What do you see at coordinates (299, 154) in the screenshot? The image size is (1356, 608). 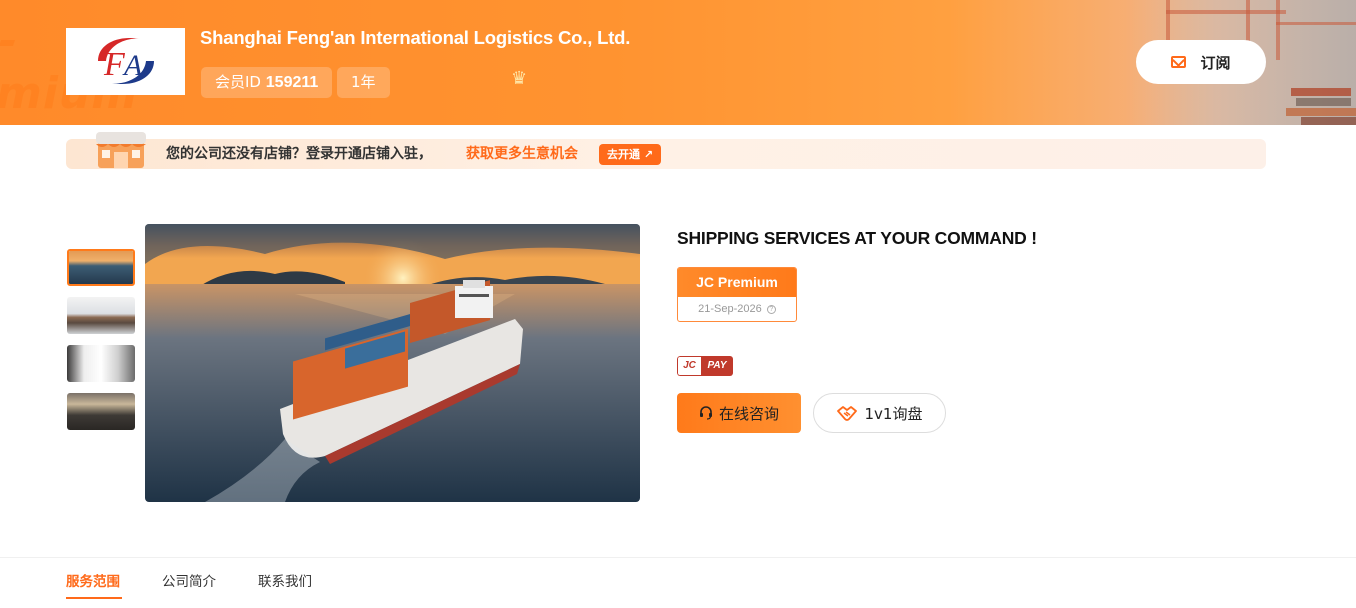 I see `notice-text: 您的公司还没有店铺？登录开通店铺入驻，` at bounding box center [299, 154].